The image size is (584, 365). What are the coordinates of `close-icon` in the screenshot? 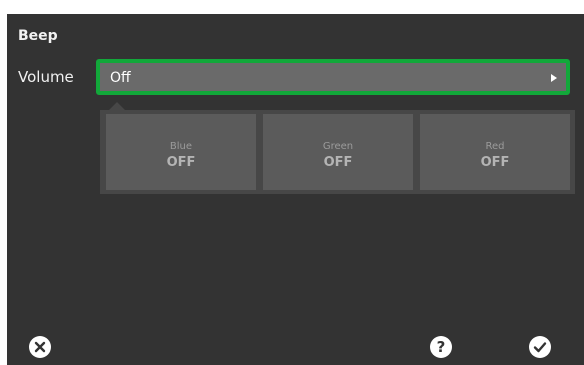 It's located at (40, 347).